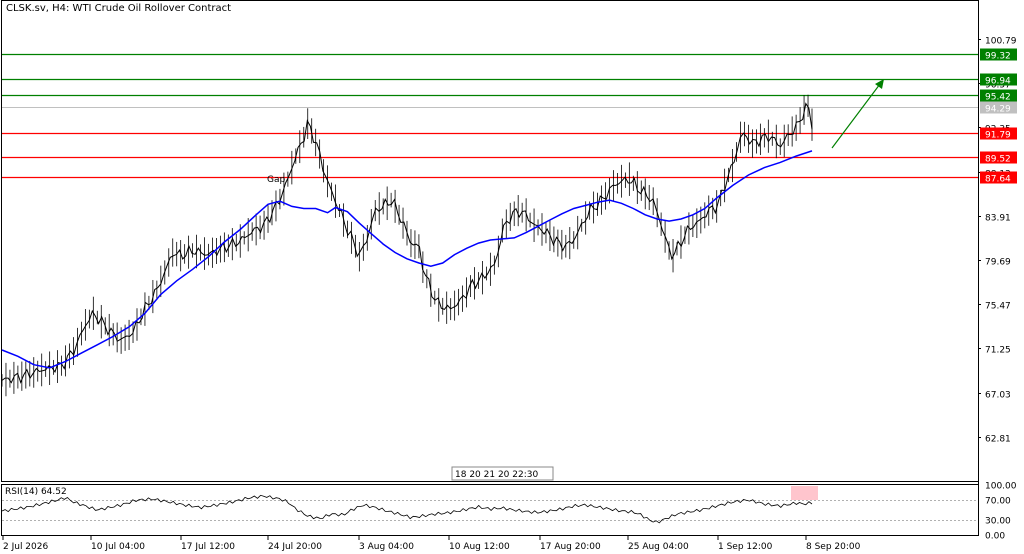 This screenshot has width=1024, height=554. What do you see at coordinates (998, 522) in the screenshot?
I see `rsi-tick-label: 30.00` at bounding box center [998, 522].